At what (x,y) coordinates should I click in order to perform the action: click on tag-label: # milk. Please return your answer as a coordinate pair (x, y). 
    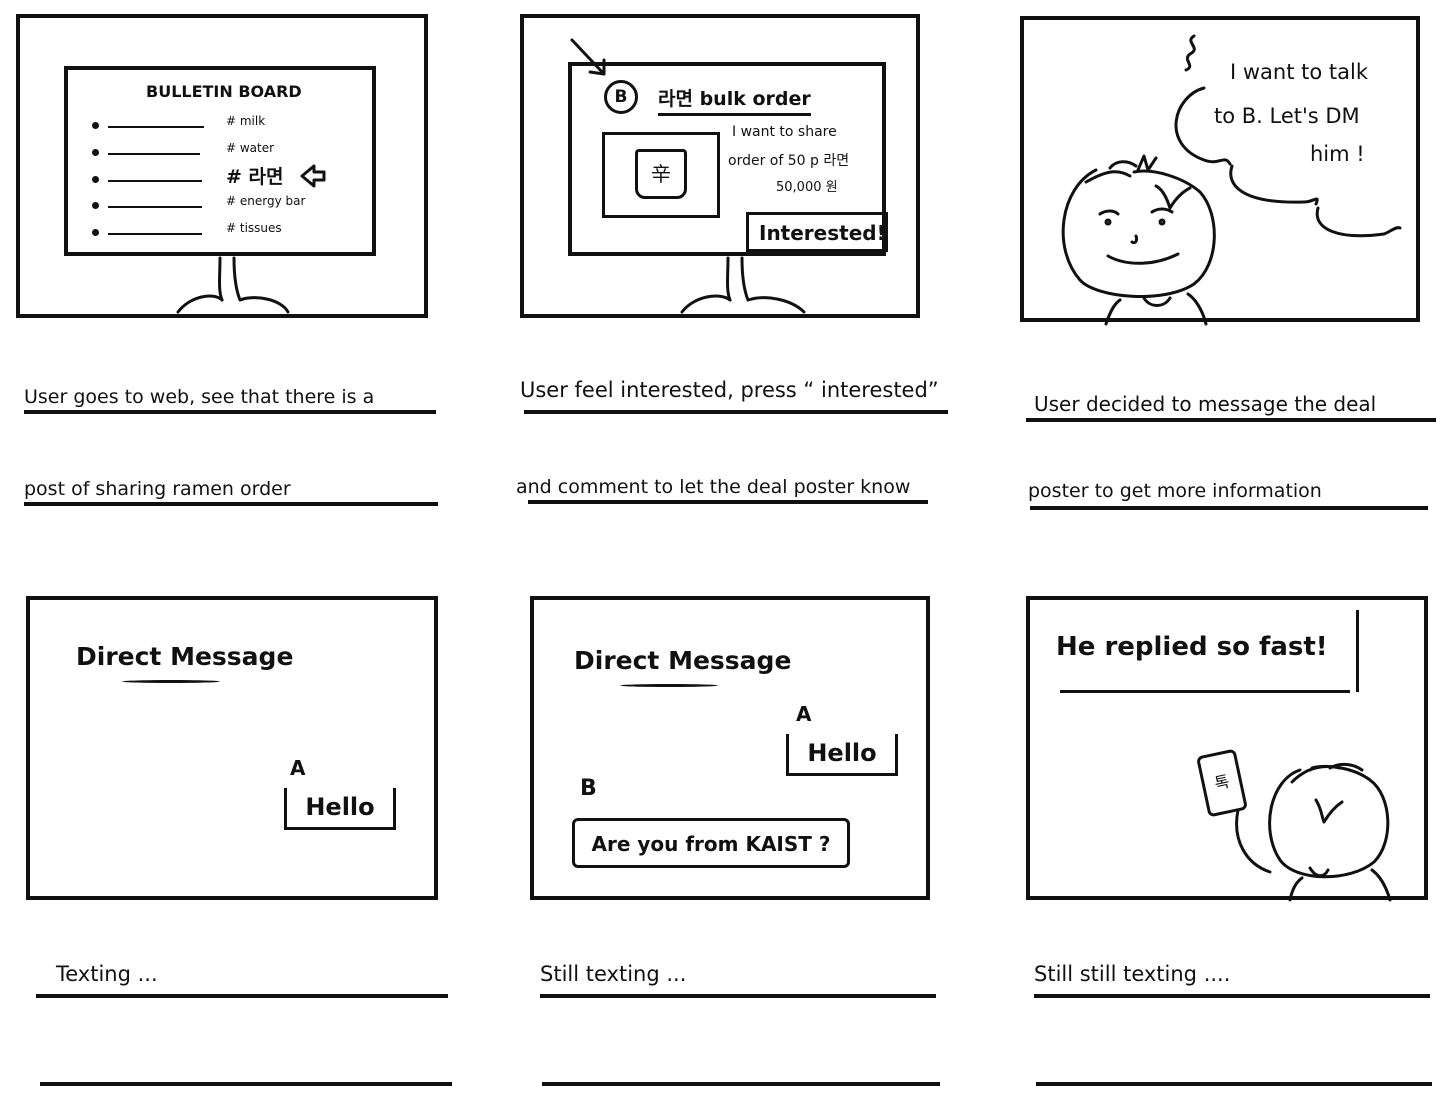
    Looking at the image, I should click on (246, 121).